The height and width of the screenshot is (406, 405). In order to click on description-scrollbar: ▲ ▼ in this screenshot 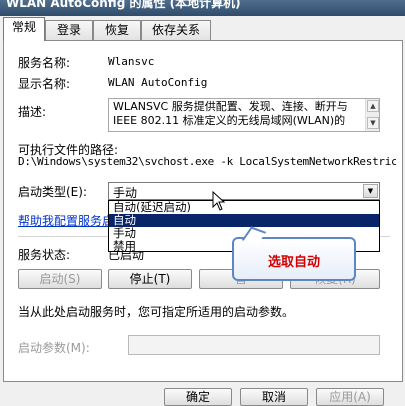, I will do `click(372, 115)`.